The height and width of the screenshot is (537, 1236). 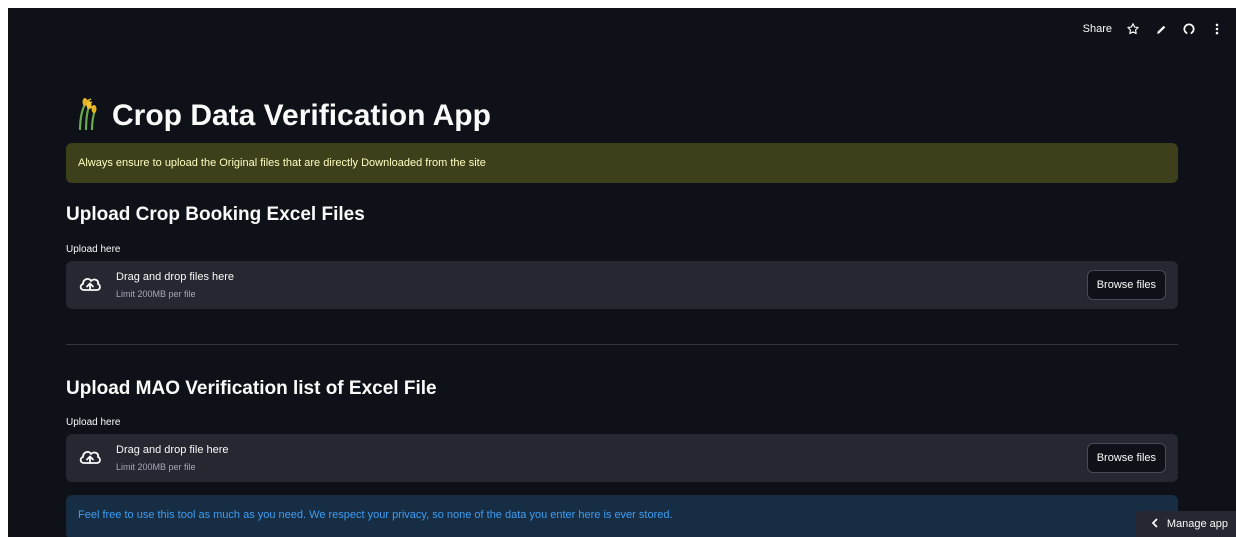 What do you see at coordinates (1189, 29) in the screenshot?
I see `github-icon` at bounding box center [1189, 29].